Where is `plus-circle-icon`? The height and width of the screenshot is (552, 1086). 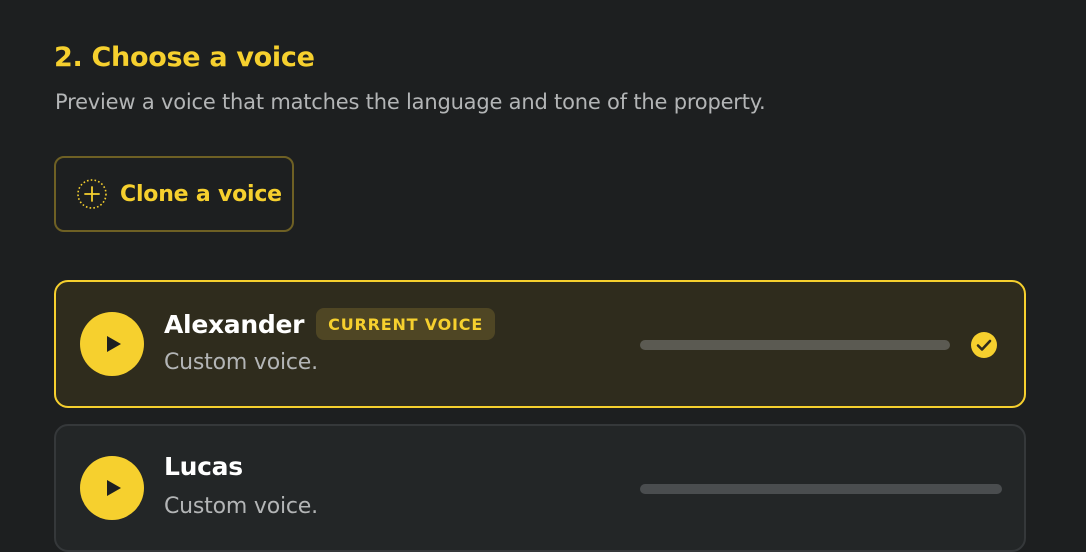
plus-circle-icon is located at coordinates (92, 194).